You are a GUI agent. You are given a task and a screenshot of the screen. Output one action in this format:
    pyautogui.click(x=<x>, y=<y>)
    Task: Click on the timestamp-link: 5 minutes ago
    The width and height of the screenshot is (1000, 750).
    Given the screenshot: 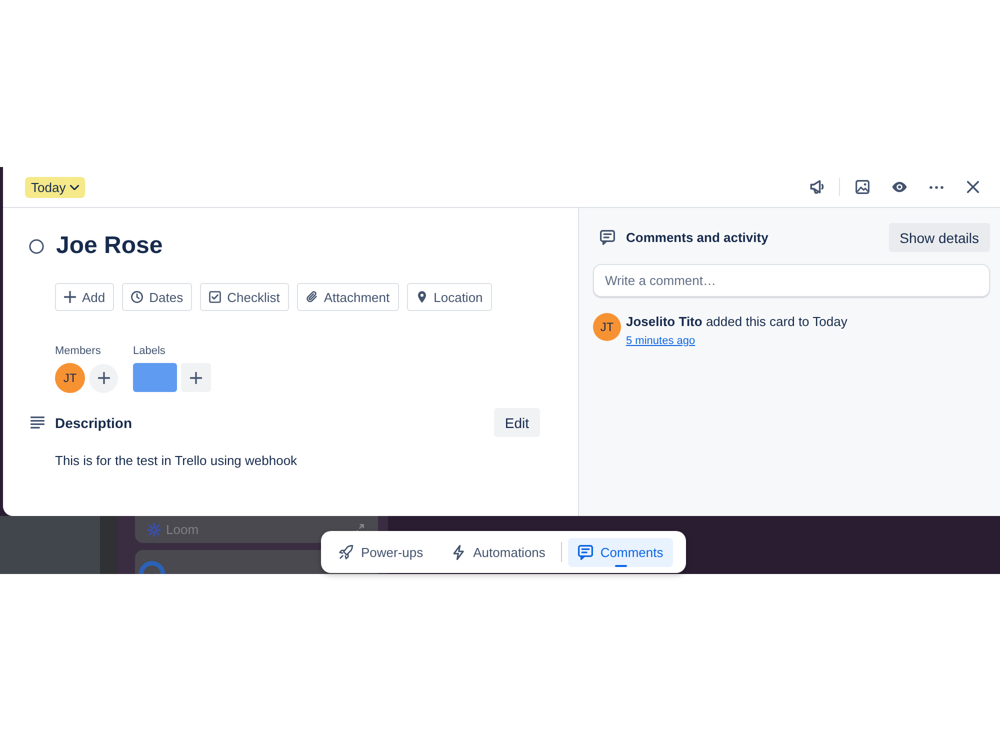 What is the action you would take?
    pyautogui.click(x=661, y=341)
    